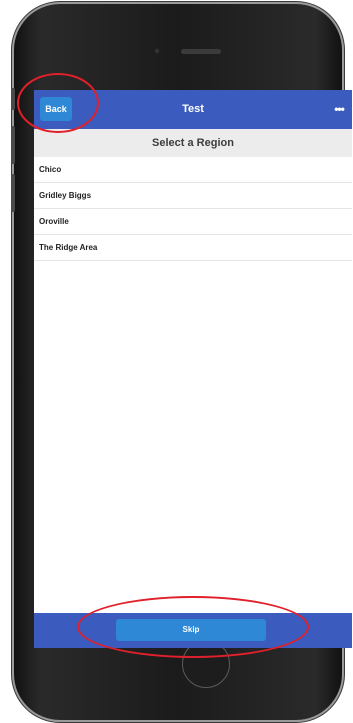  Describe the element at coordinates (193, 143) in the screenshot. I see `section-header: Select a Region` at that location.